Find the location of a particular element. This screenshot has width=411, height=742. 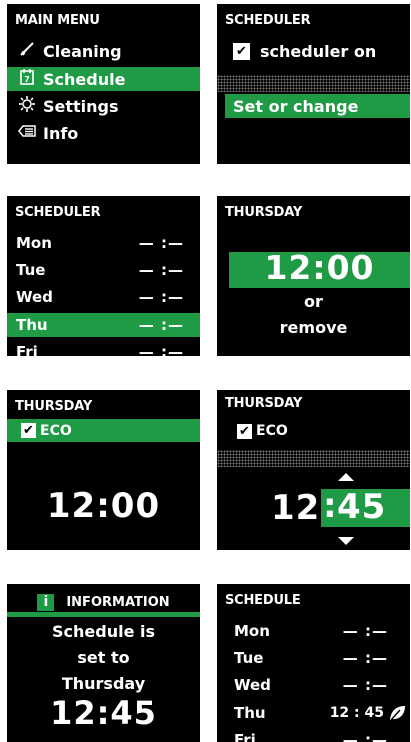

thursday-eco-screen: THURSDAY ✔ ECO 12:00 is located at coordinates (103, 470).